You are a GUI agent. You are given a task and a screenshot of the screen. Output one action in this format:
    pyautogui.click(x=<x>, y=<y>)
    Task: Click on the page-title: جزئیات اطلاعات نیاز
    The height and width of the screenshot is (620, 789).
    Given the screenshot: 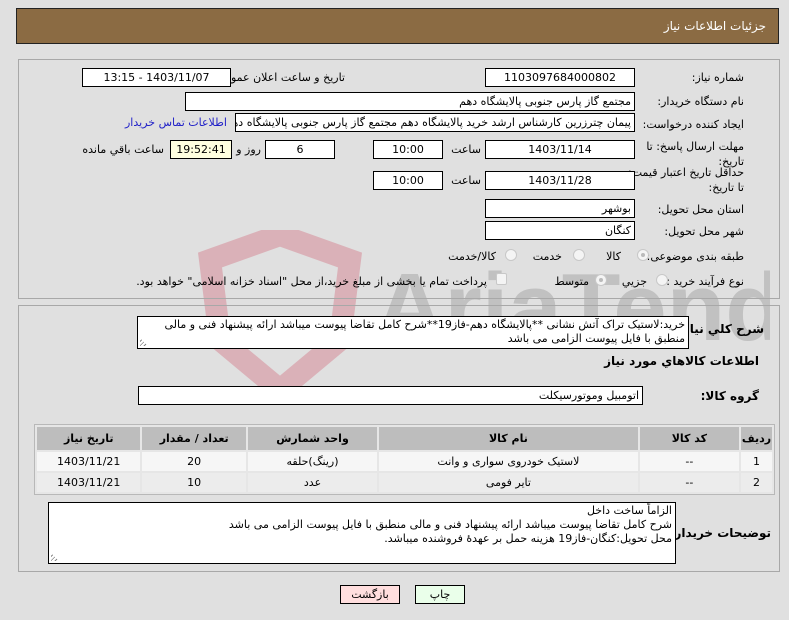 What is the action you would take?
    pyautogui.click(x=714, y=26)
    